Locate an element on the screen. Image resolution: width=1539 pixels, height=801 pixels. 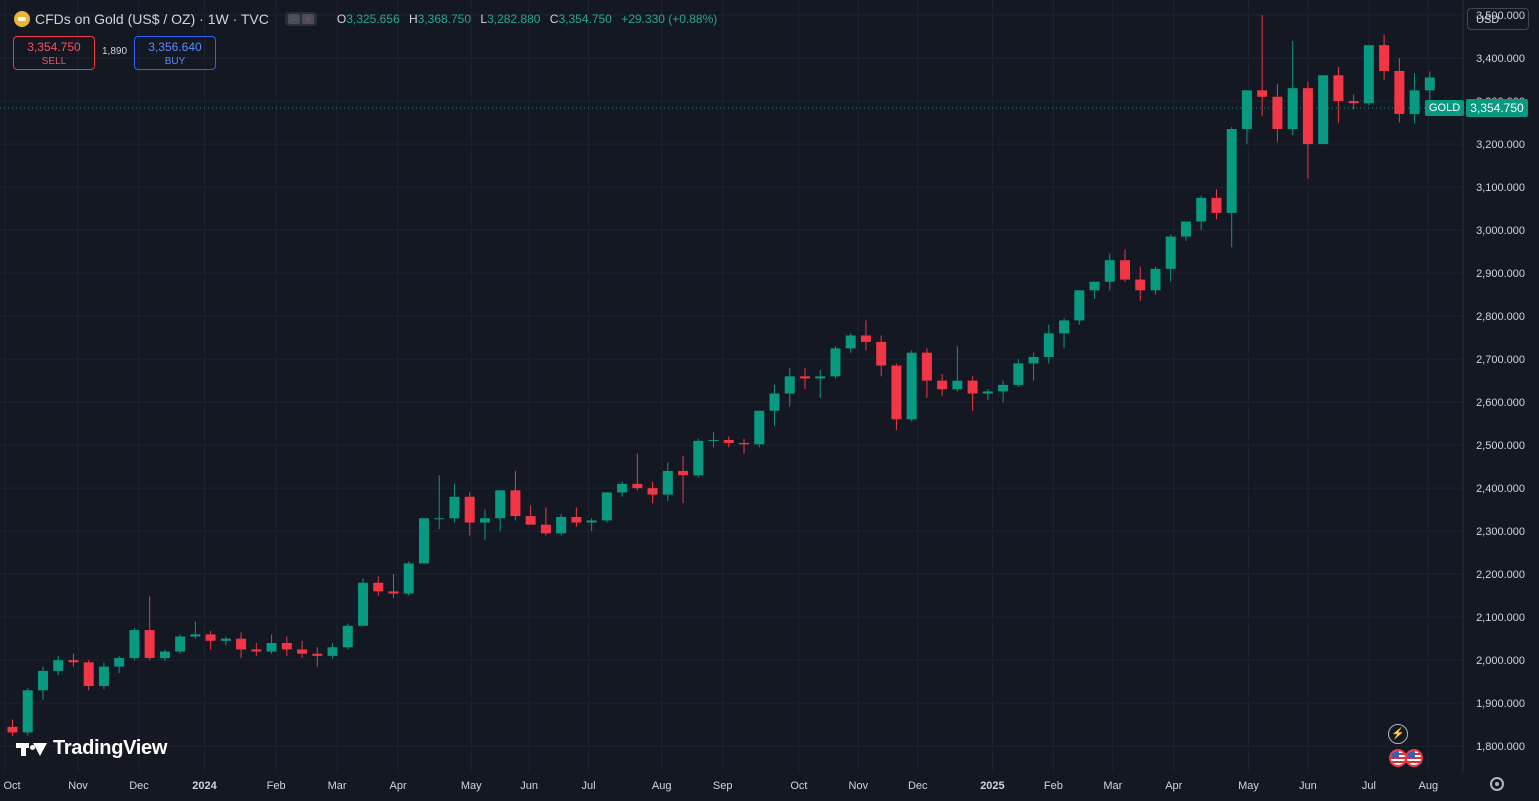
x-tick-label: 2024 is located at coordinates (204, 786).